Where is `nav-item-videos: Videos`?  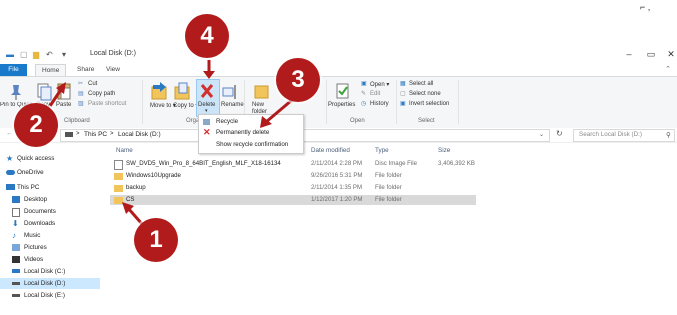
nav-item-videos: Videos is located at coordinates (55, 259).